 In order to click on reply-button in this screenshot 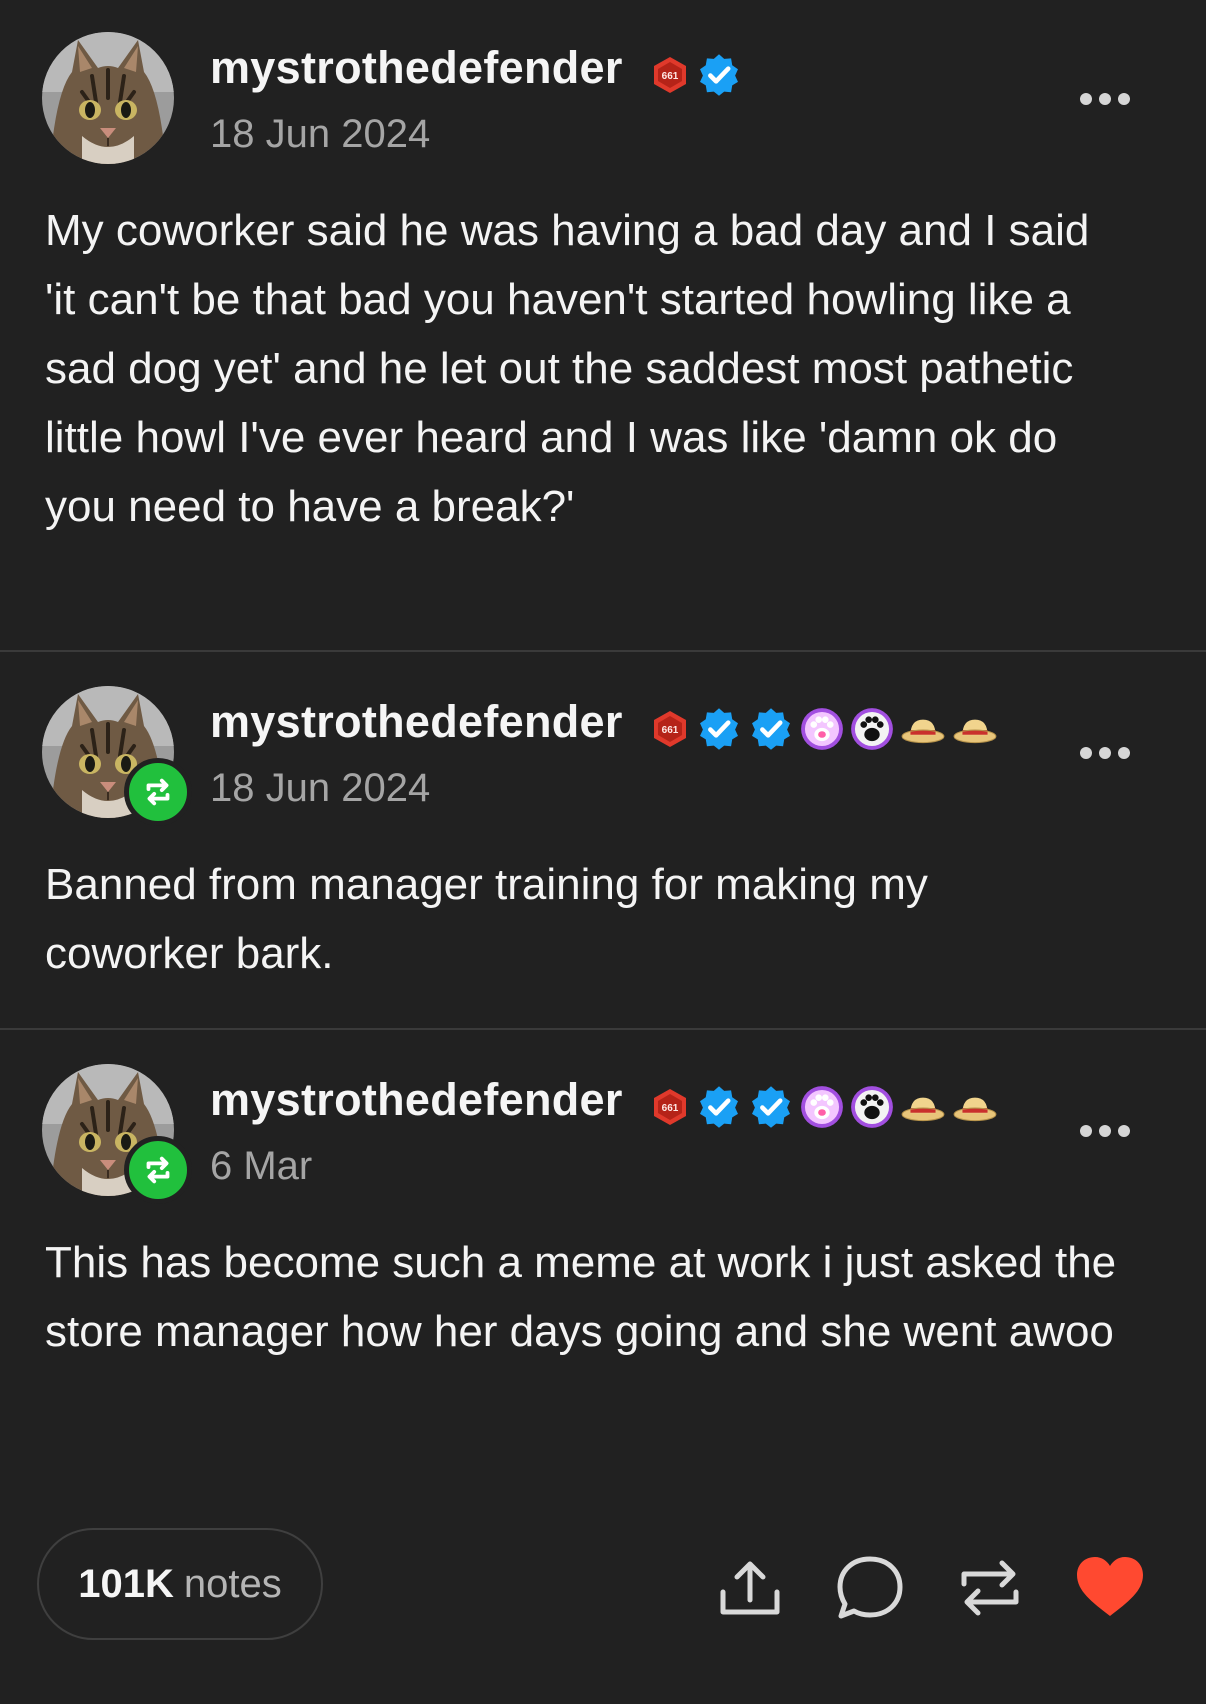, I will do `click(870, 1588)`.